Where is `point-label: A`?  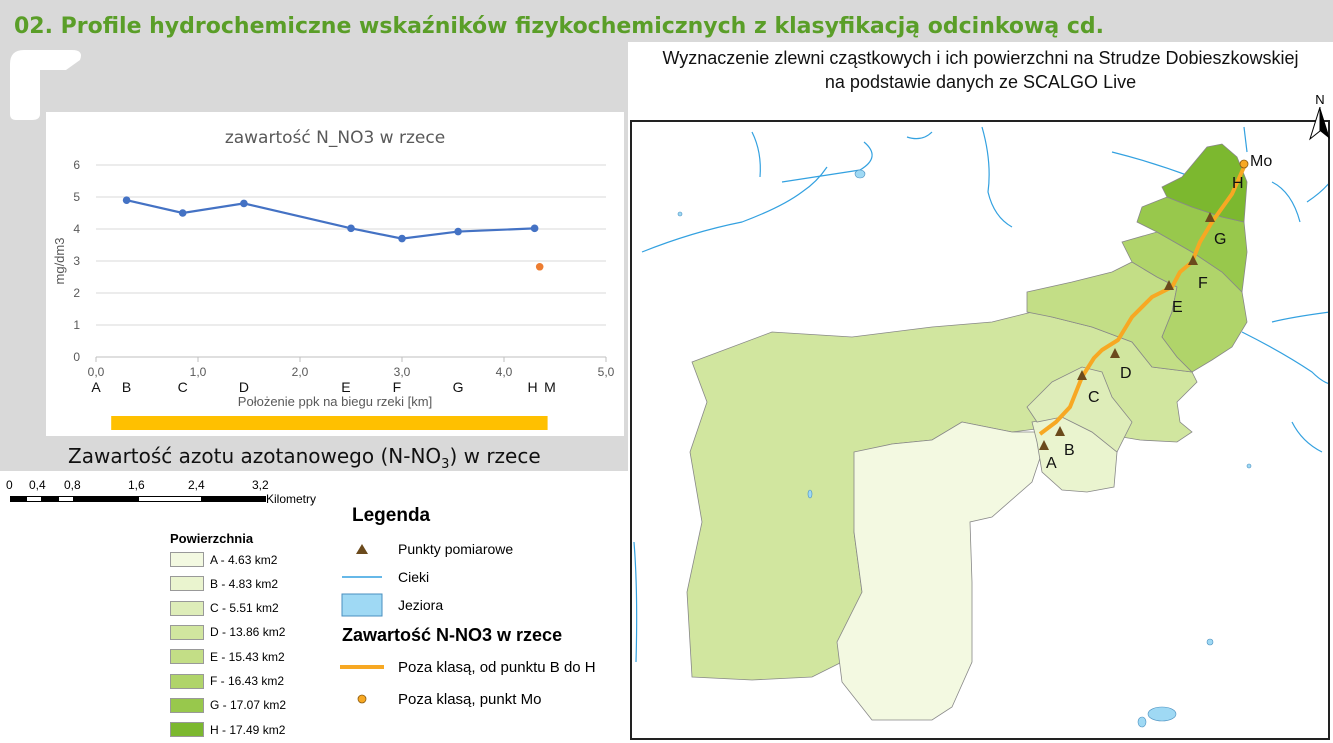 point-label: A is located at coordinates (96, 387).